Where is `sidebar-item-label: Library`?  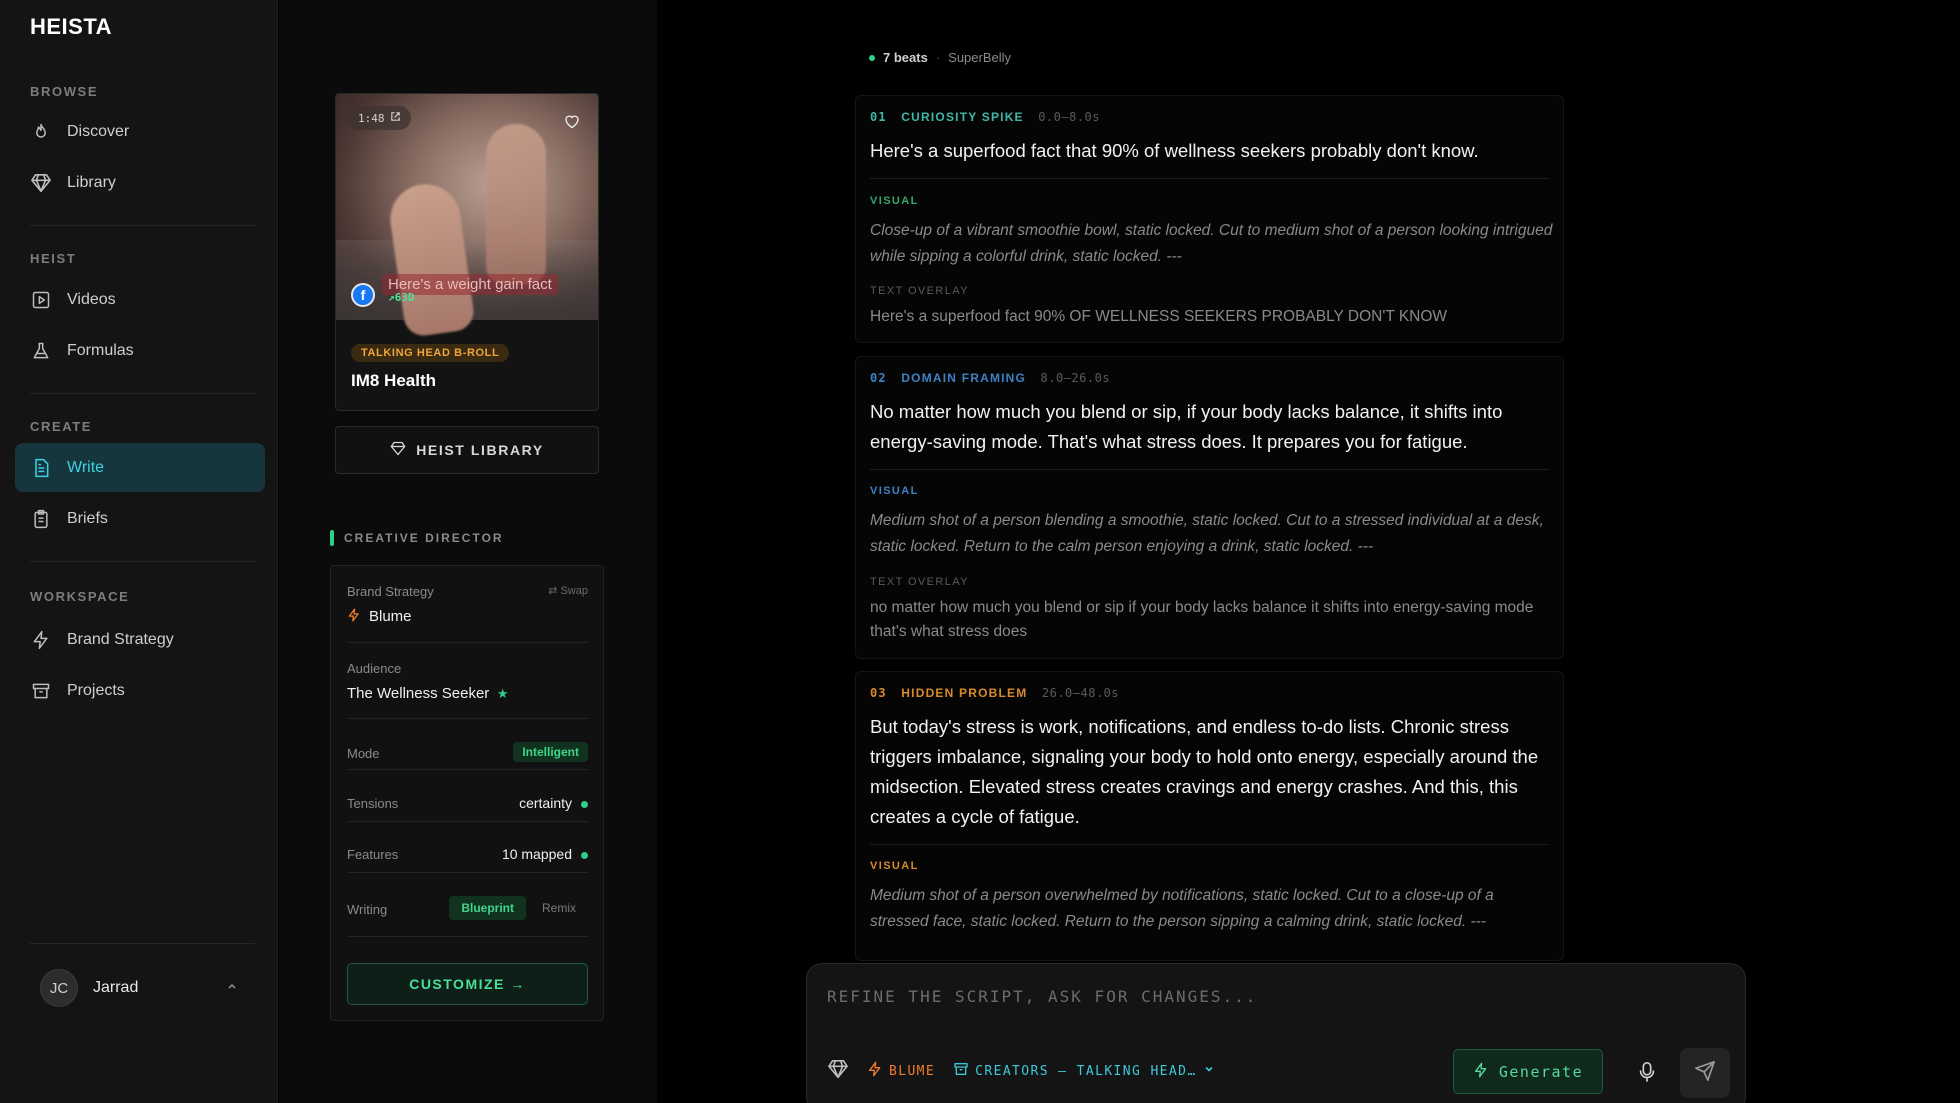
sidebar-item-label: Library is located at coordinates (91, 182).